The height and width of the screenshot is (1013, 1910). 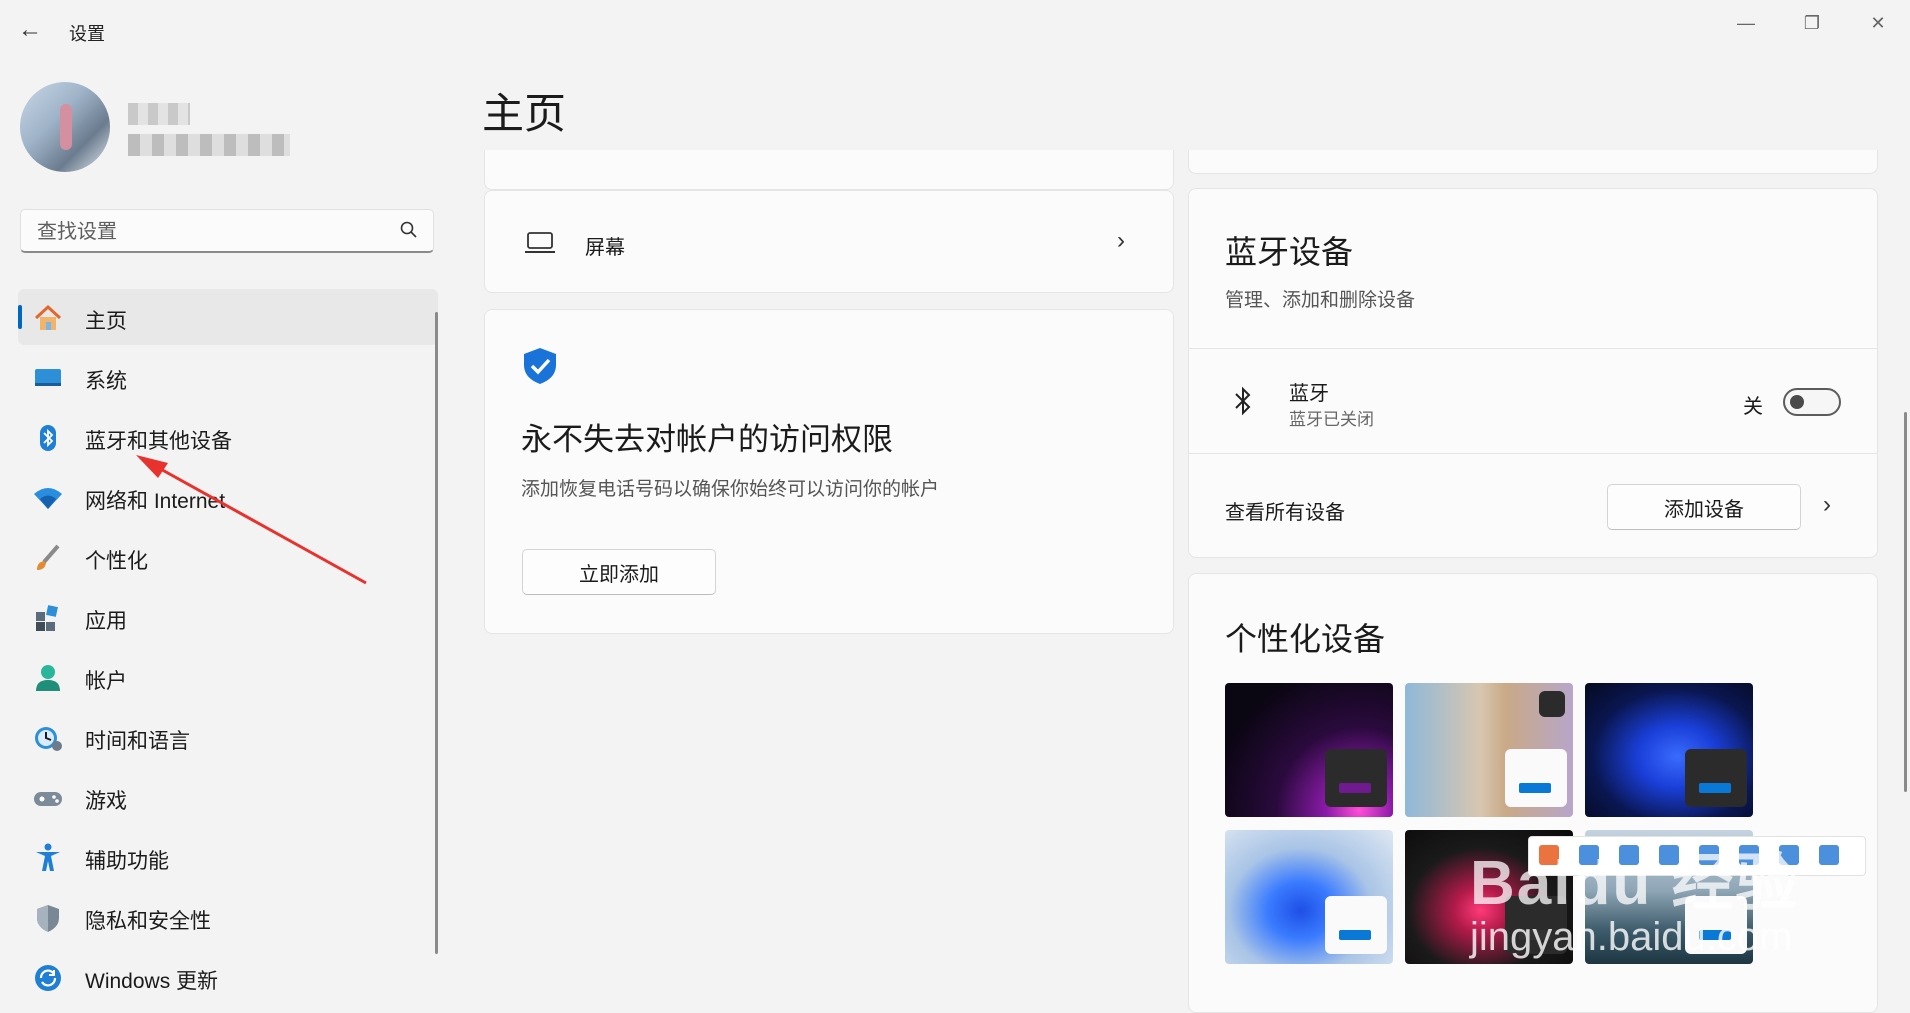 What do you see at coordinates (1753, 407) in the screenshot?
I see `bluetooth-toggle-label: 关` at bounding box center [1753, 407].